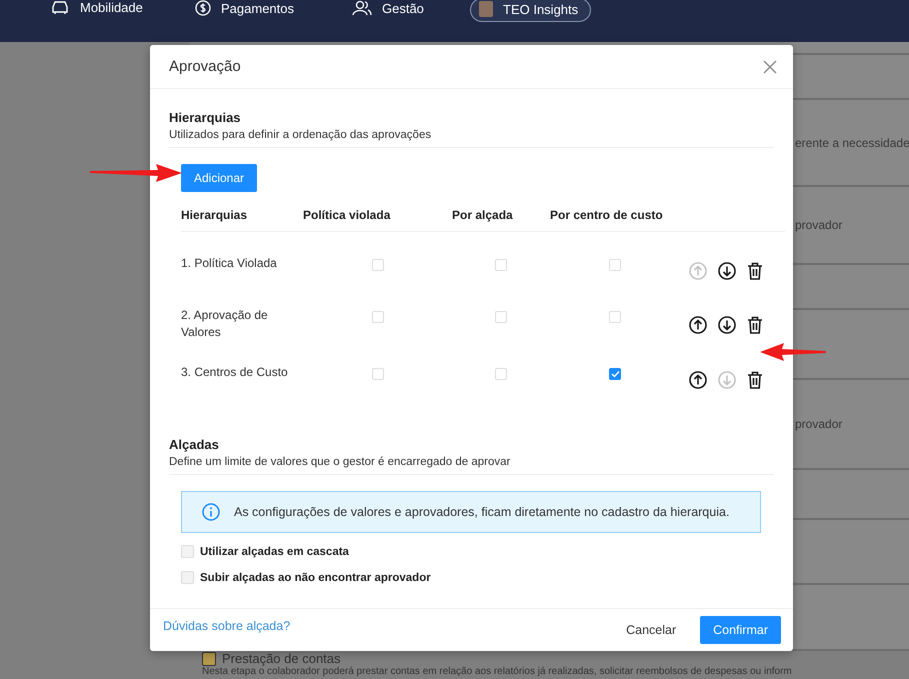 The image size is (909, 679). I want to click on column-header: Por centro de custo, so click(615, 220).